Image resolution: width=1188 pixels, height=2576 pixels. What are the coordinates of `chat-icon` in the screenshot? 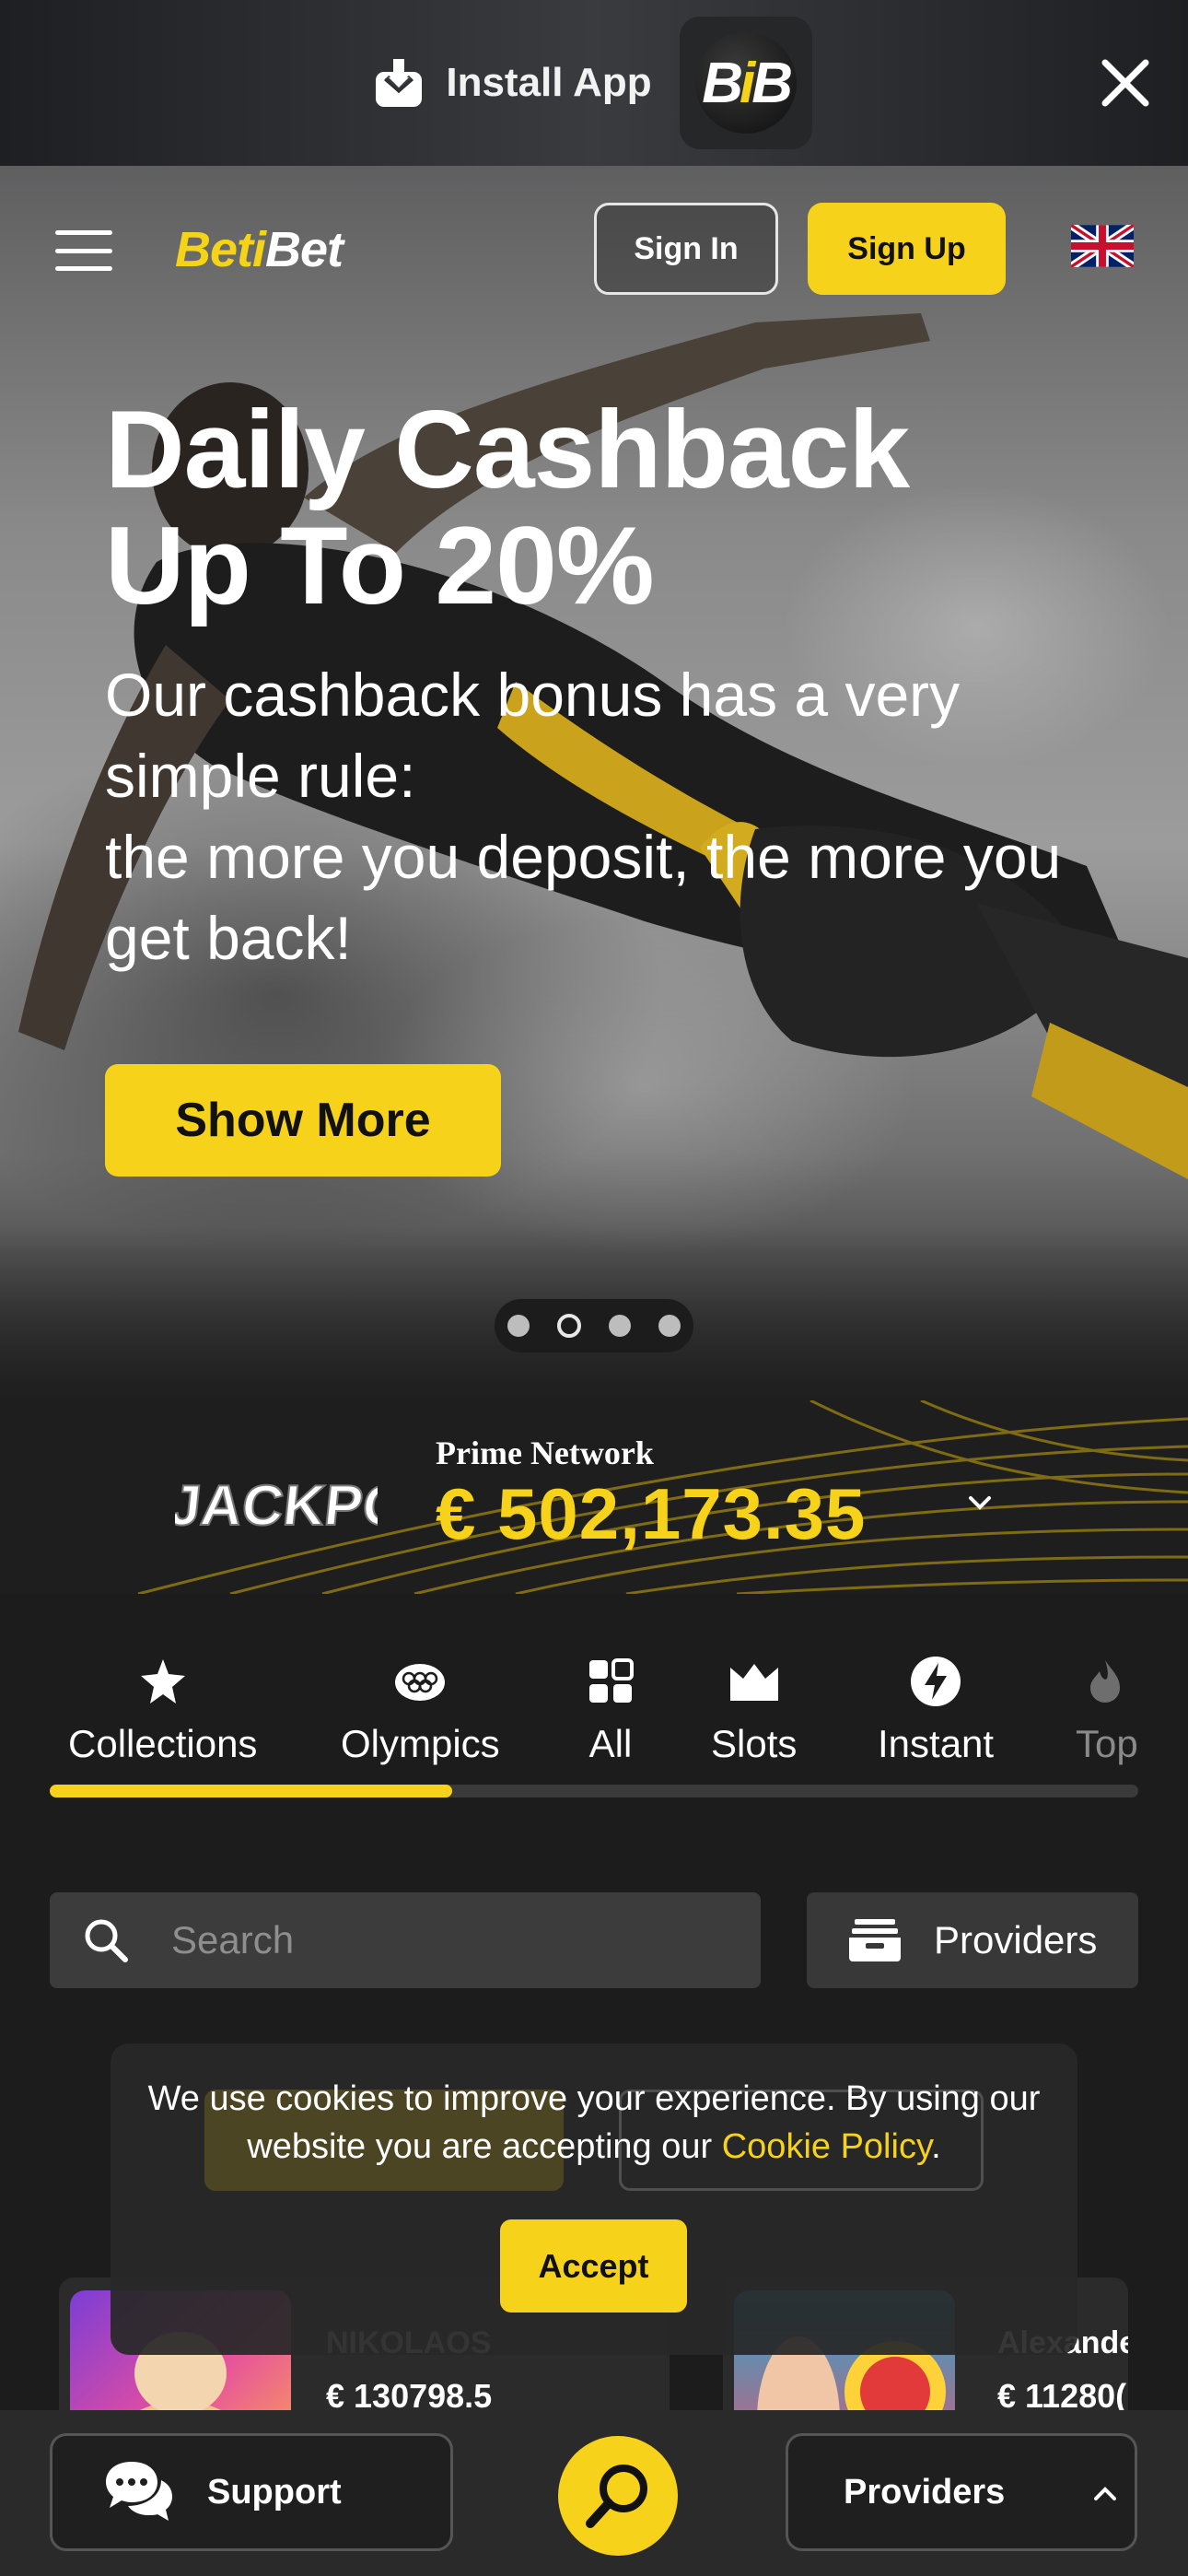 It's located at (139, 2491).